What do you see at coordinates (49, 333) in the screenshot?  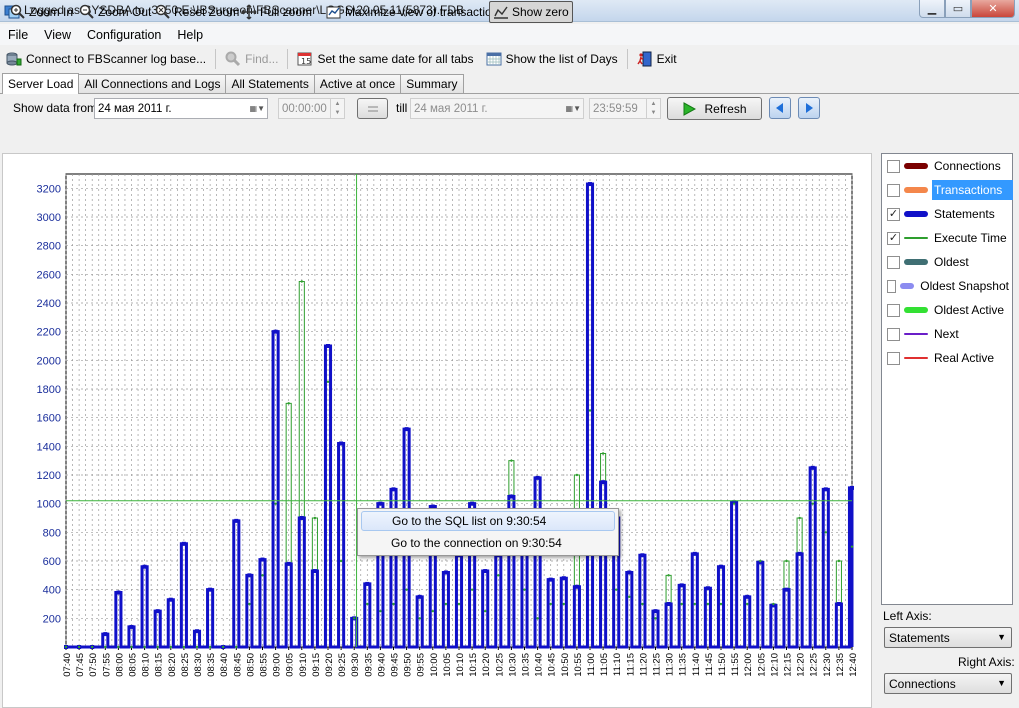 I see `y-tick-label: 2200` at bounding box center [49, 333].